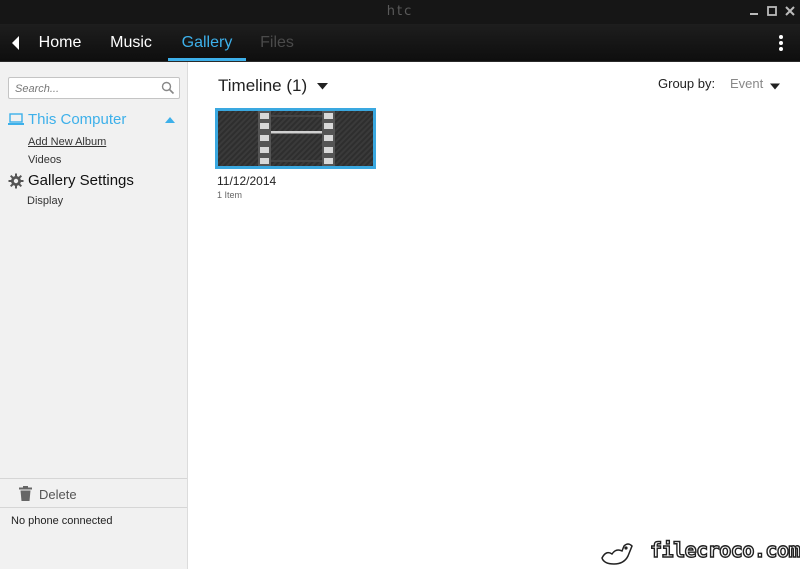  I want to click on phone-status: No phone connected, so click(62, 521).